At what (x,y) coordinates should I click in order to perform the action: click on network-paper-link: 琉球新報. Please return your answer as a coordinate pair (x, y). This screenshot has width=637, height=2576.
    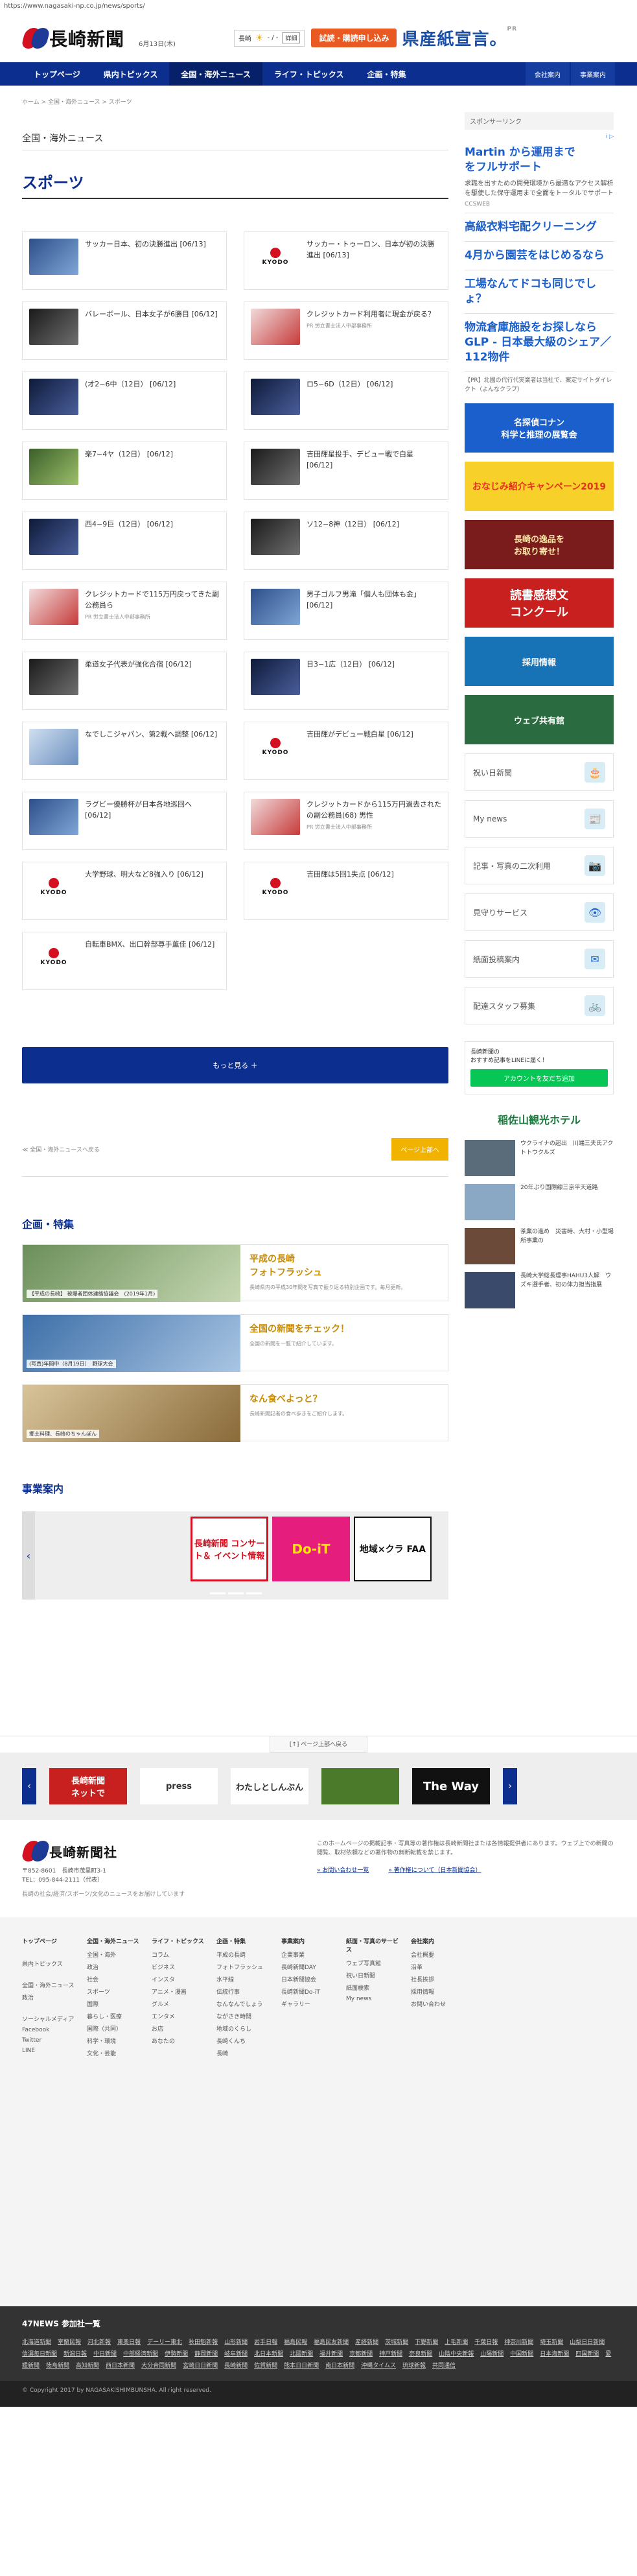
    Looking at the image, I should click on (414, 2366).